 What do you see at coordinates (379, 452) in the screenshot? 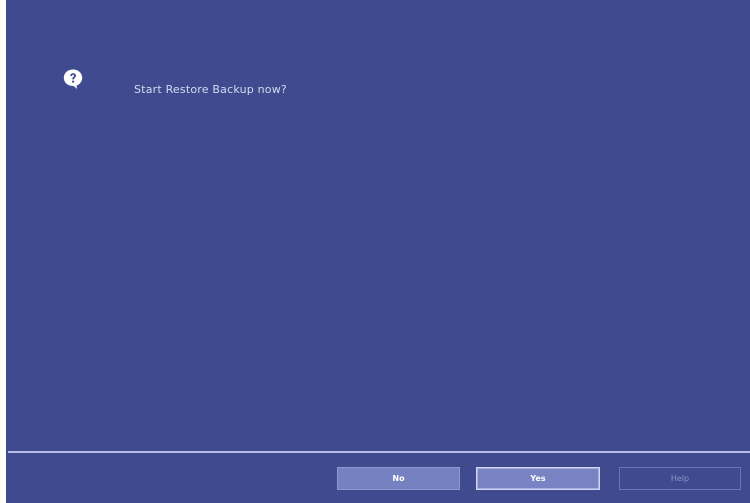
I see `divider` at bounding box center [379, 452].